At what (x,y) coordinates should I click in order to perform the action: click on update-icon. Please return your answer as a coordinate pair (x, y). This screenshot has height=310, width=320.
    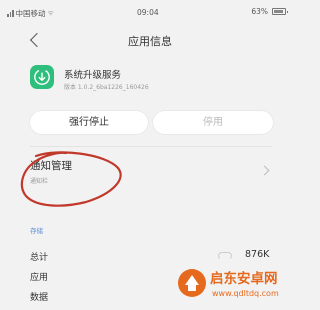
    Looking at the image, I should click on (42, 77).